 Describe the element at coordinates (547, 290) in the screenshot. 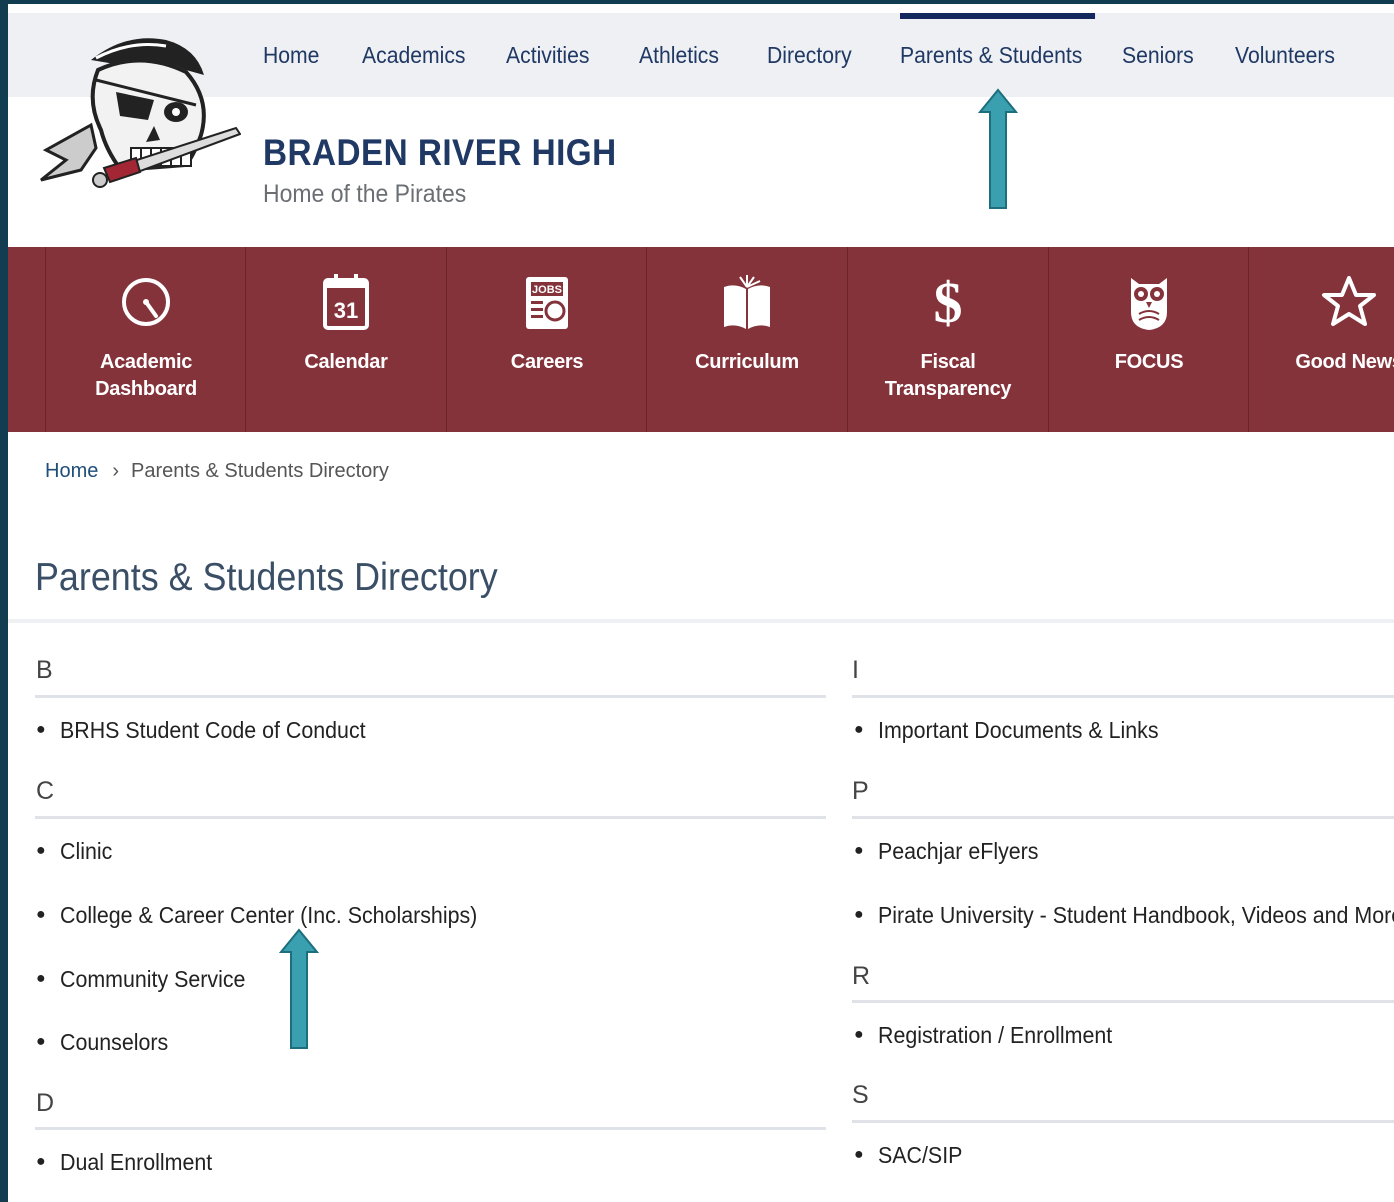

I see `svg-text: JOBS` at that location.